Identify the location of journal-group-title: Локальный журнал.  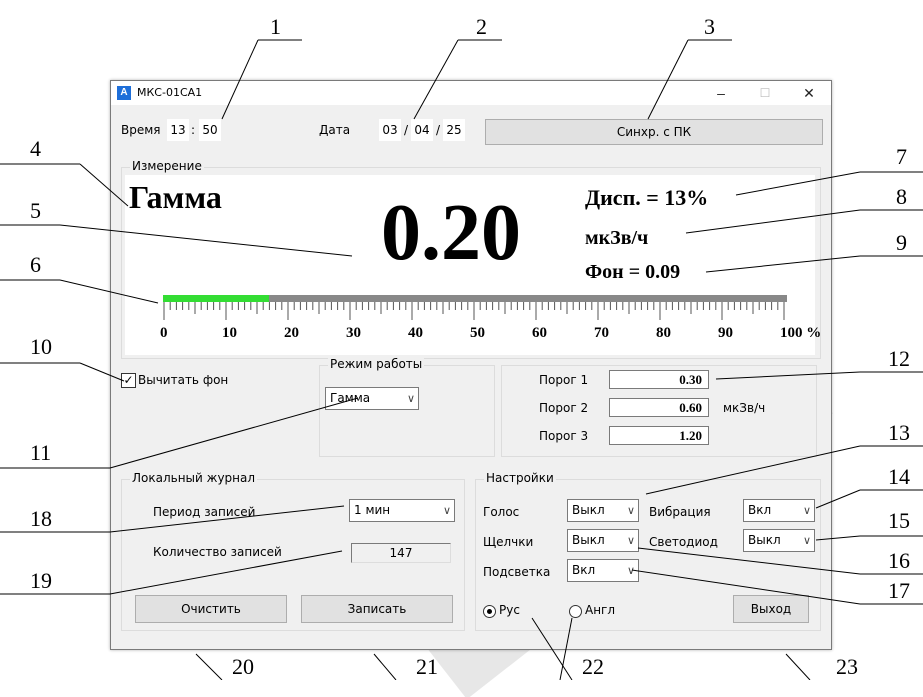
(194, 478).